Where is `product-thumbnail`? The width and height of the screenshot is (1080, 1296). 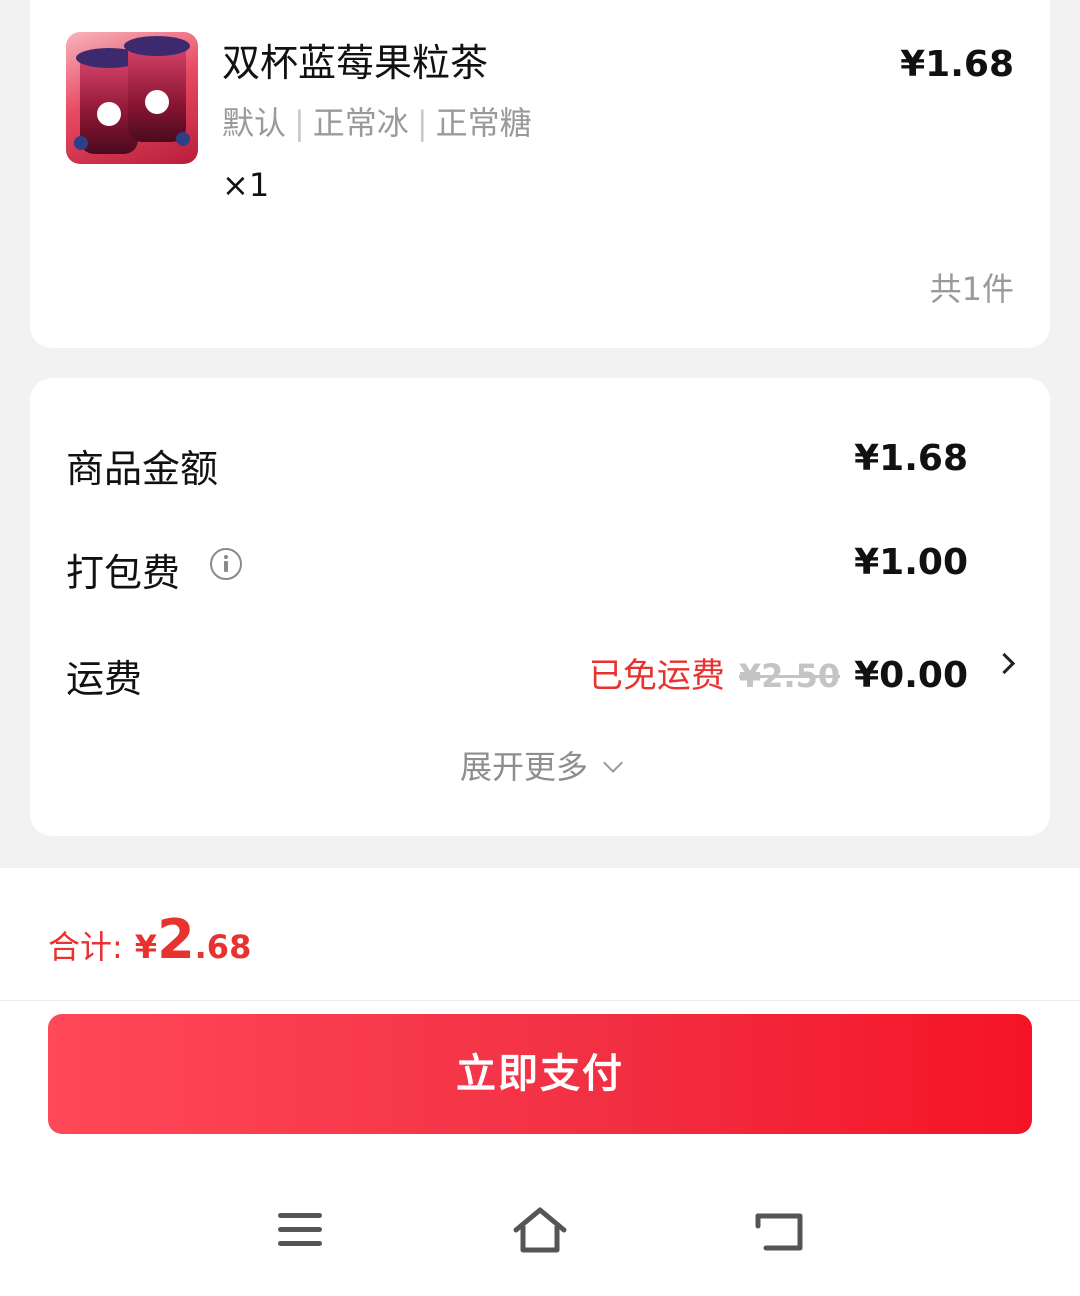
product-thumbnail is located at coordinates (132, 98).